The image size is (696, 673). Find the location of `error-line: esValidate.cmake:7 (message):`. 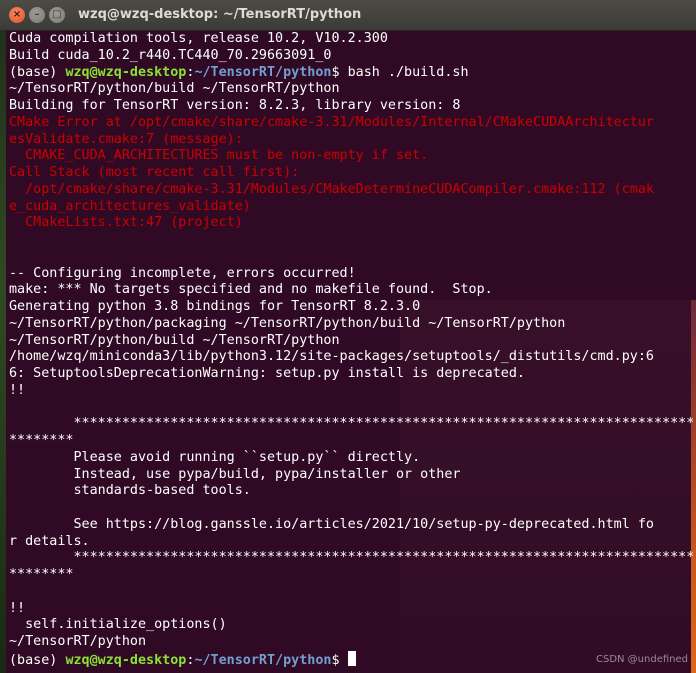

error-line: esValidate.cmake:7 (message): is located at coordinates (126, 139).